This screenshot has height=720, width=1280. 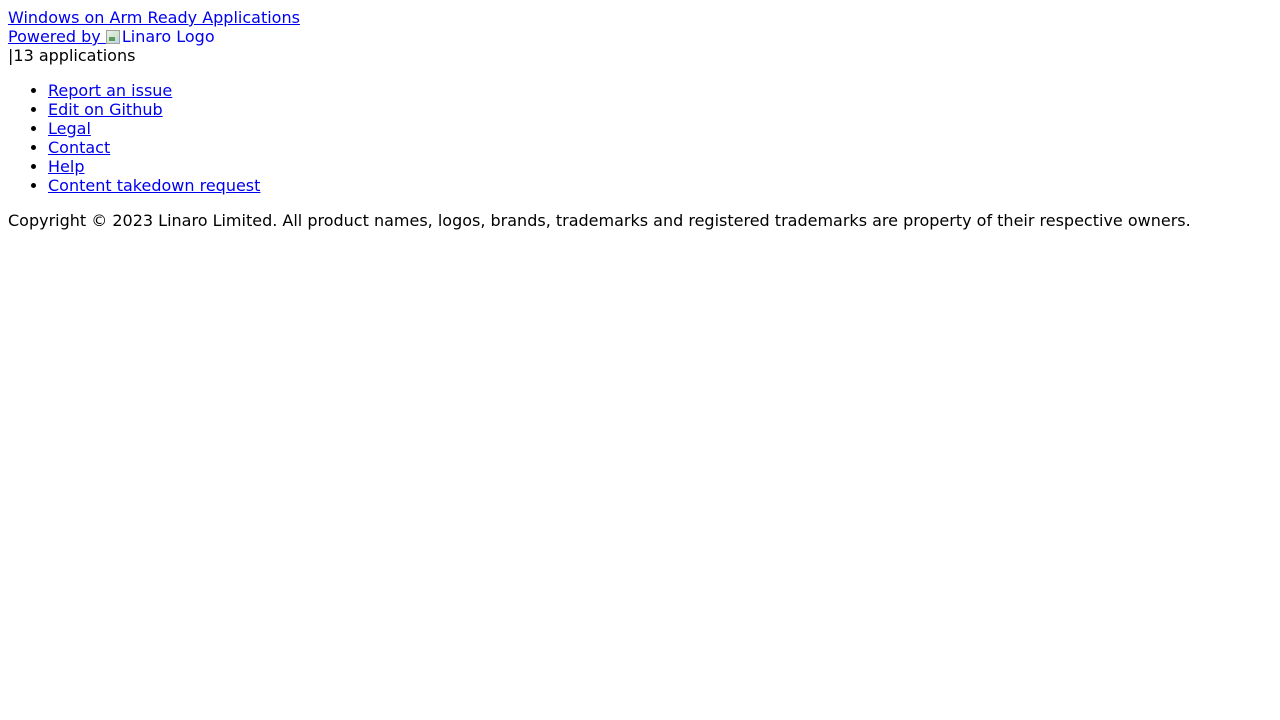 What do you see at coordinates (79, 147) in the screenshot?
I see `contact-link: Contact` at bounding box center [79, 147].